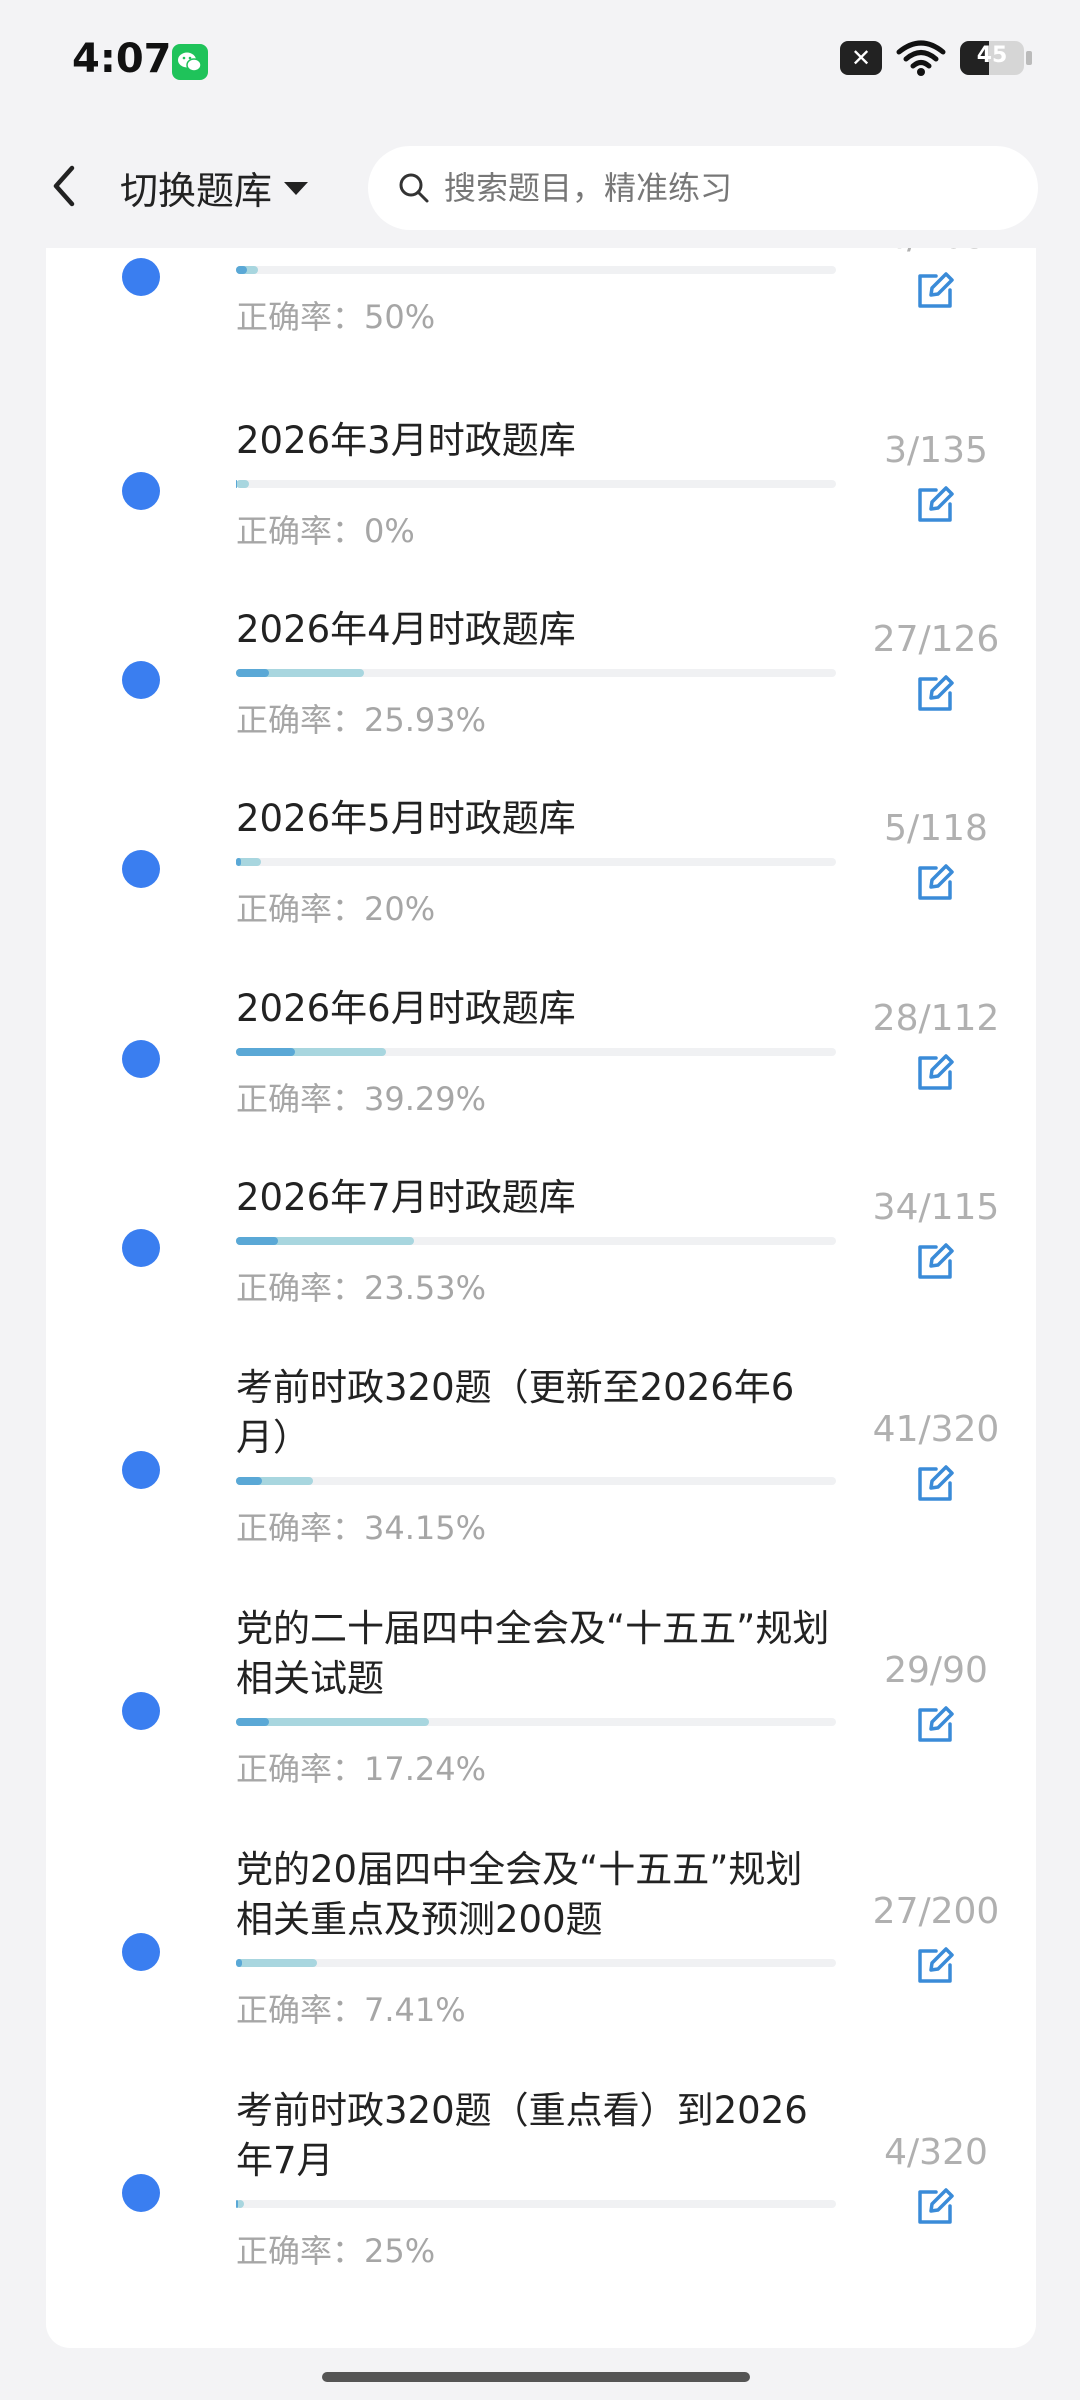 The image size is (1080, 2400). I want to click on caret-down-icon, so click(296, 188).